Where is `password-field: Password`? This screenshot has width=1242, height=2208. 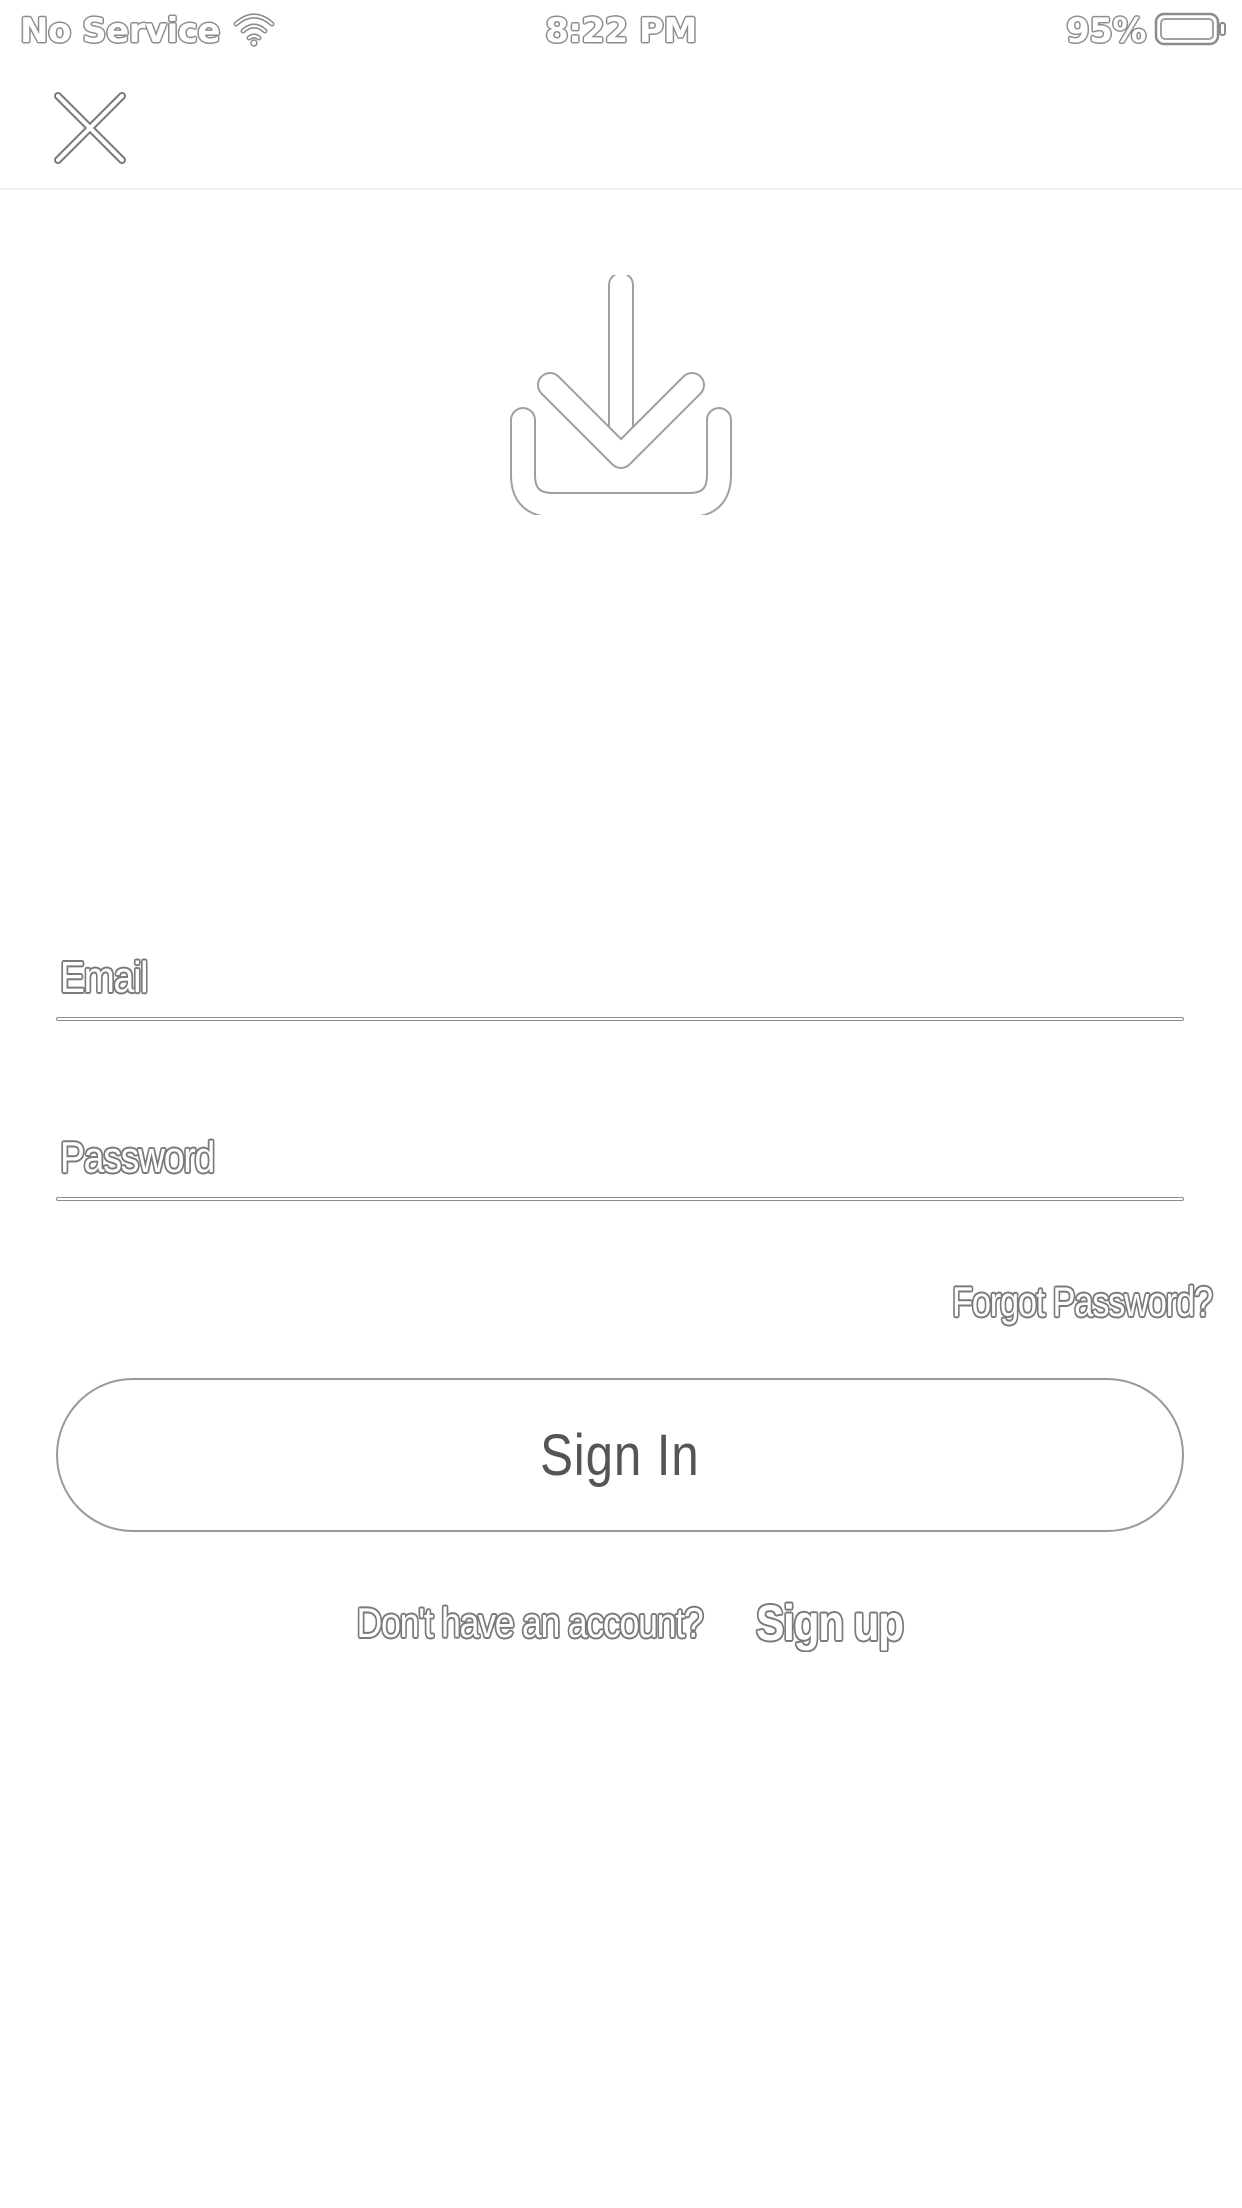
password-field: Password is located at coordinates (620, 1165).